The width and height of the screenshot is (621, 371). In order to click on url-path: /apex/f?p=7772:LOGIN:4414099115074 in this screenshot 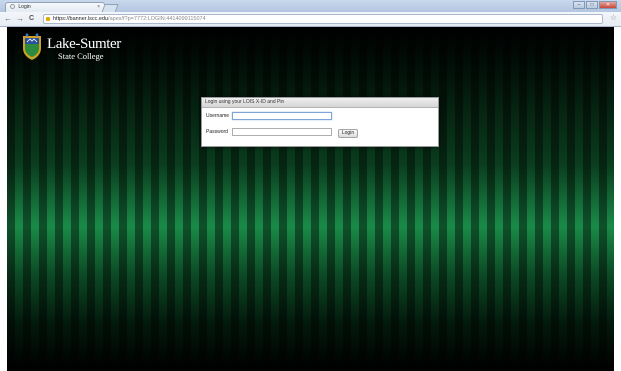, I will do `click(157, 19)`.